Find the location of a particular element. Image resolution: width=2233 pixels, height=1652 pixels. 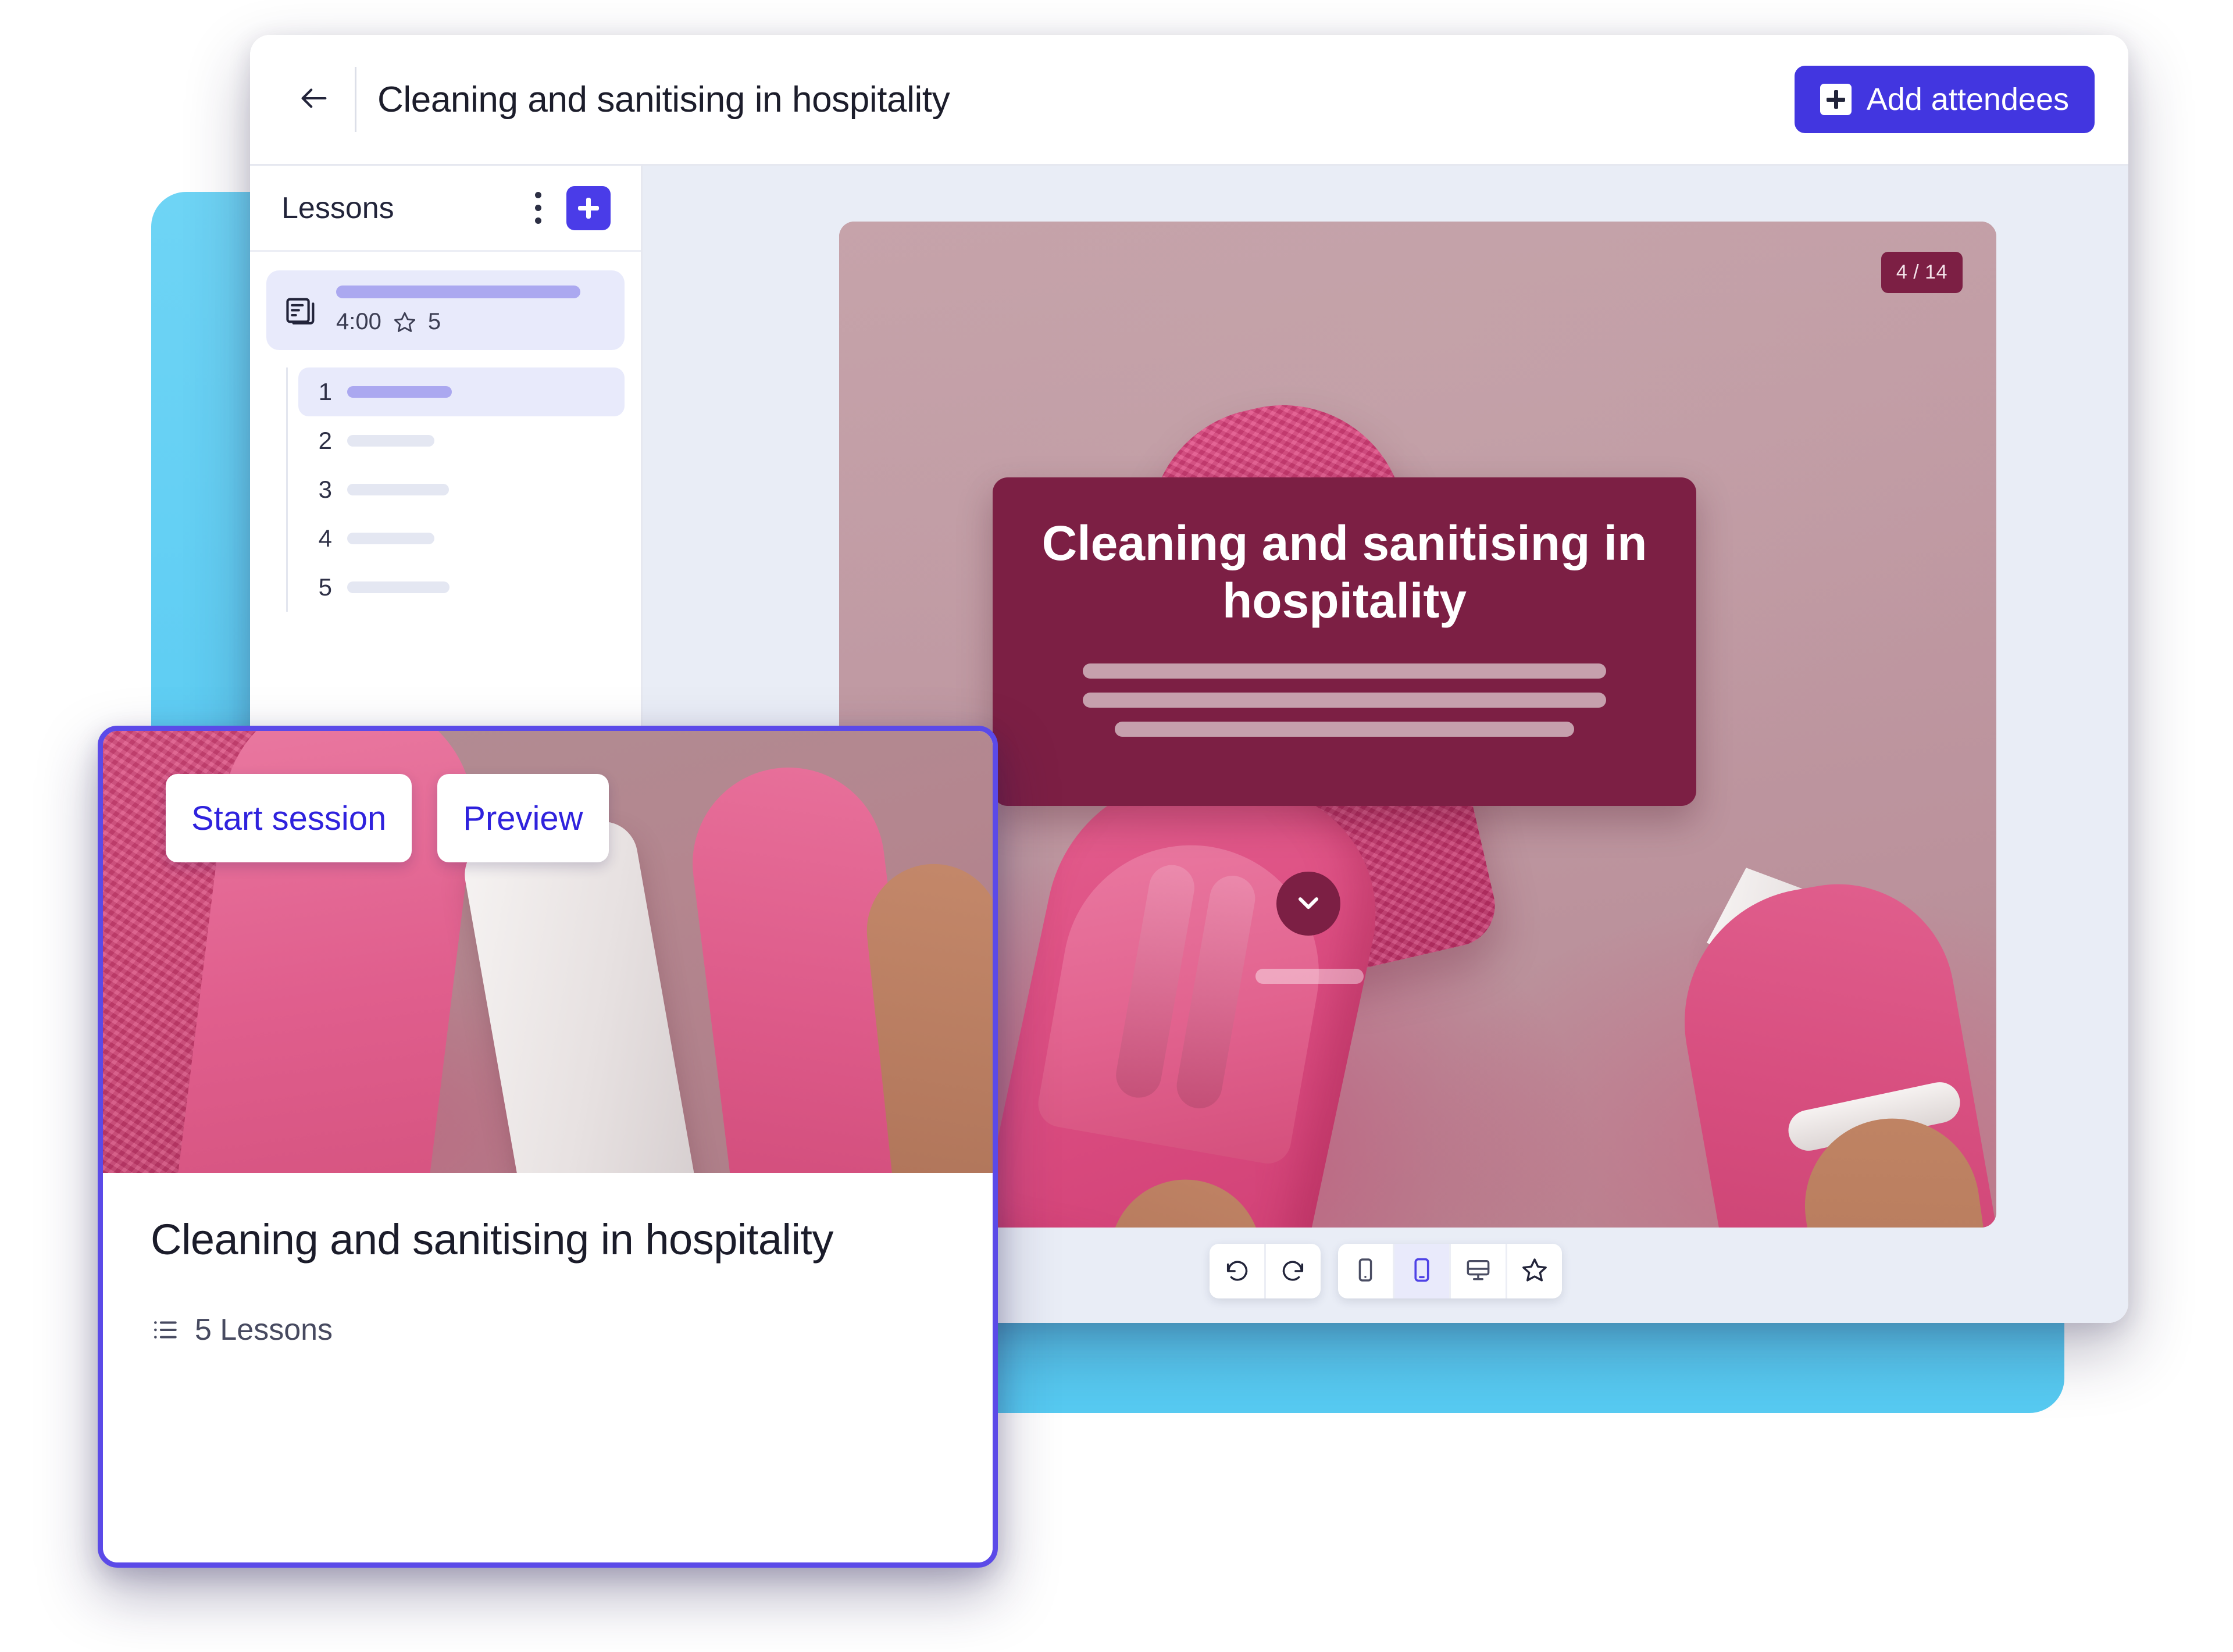

course-title: Cleaning and sanitising in hospitality is located at coordinates (492, 1239).